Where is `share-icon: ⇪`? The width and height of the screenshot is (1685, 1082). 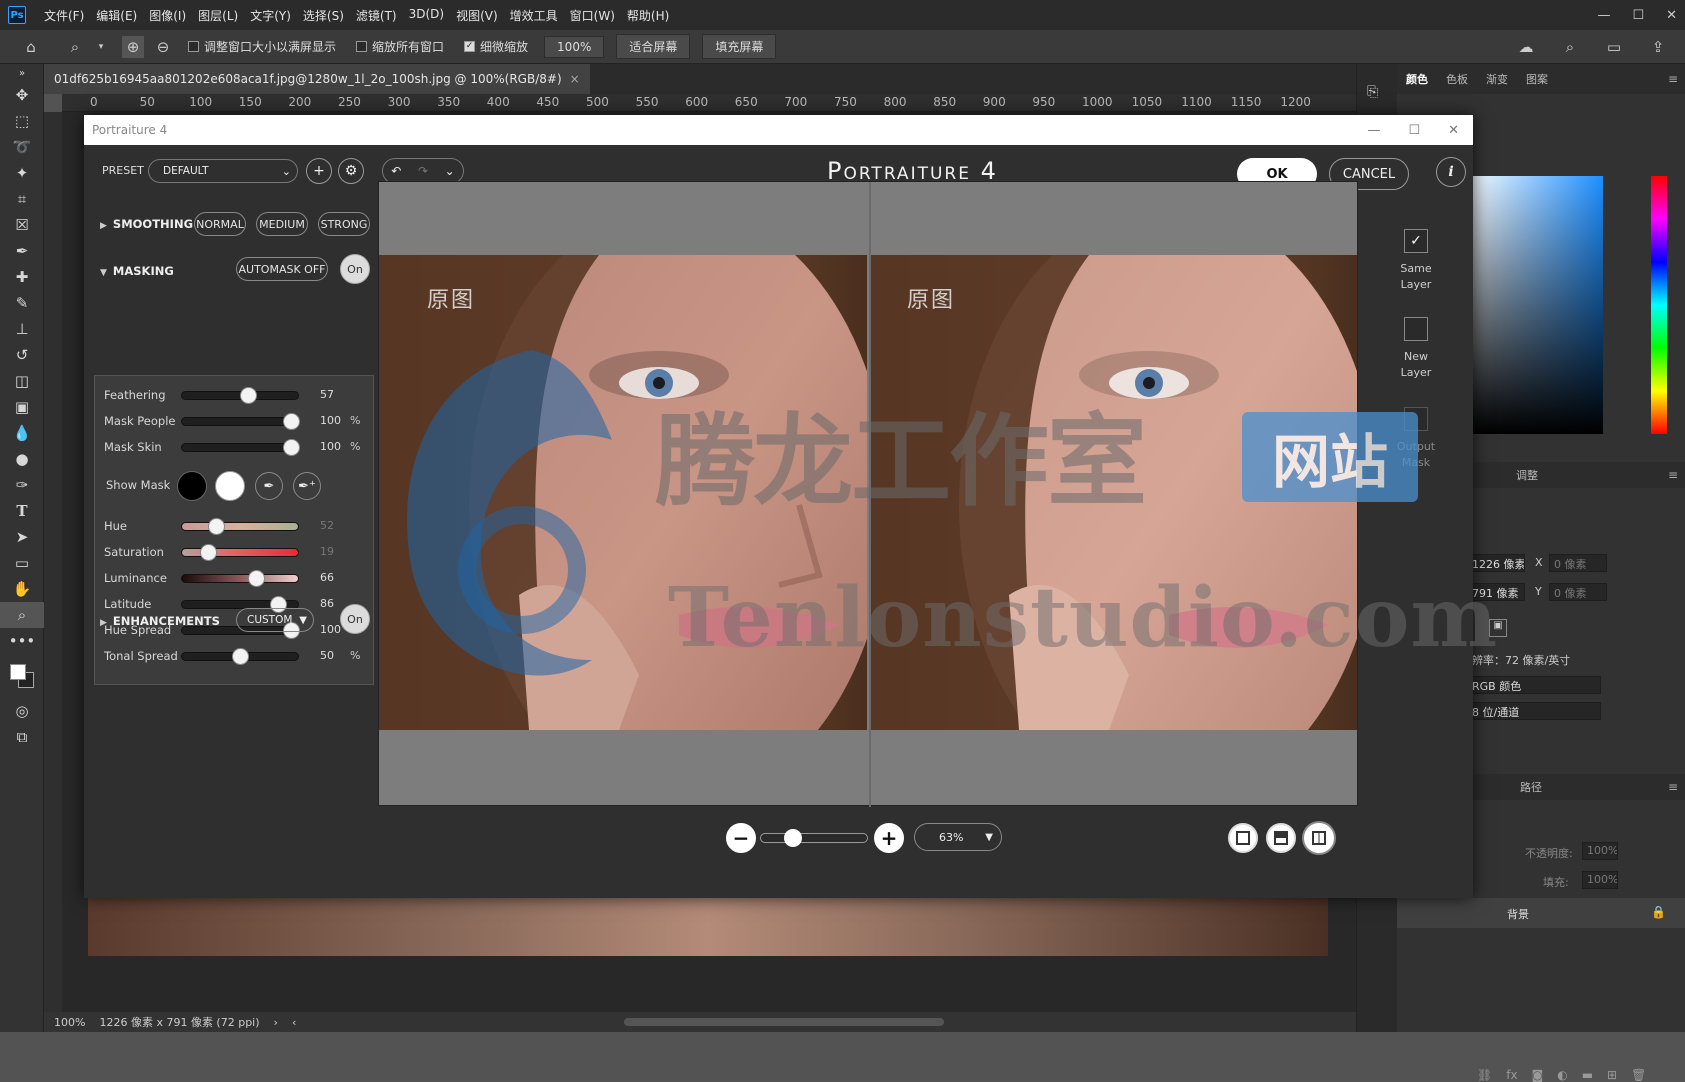
share-icon: ⇪ is located at coordinates (1658, 47).